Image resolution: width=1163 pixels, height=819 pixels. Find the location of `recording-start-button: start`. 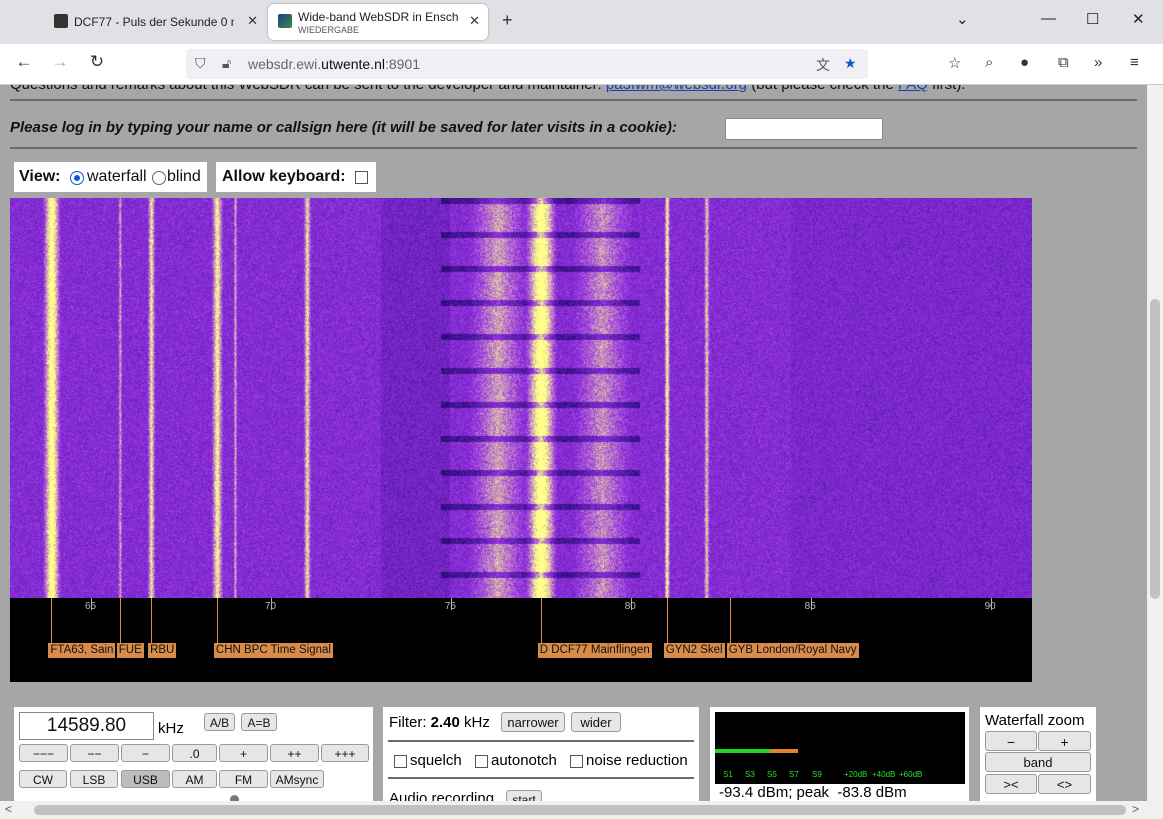

recording-start-button: start is located at coordinates (524, 795).